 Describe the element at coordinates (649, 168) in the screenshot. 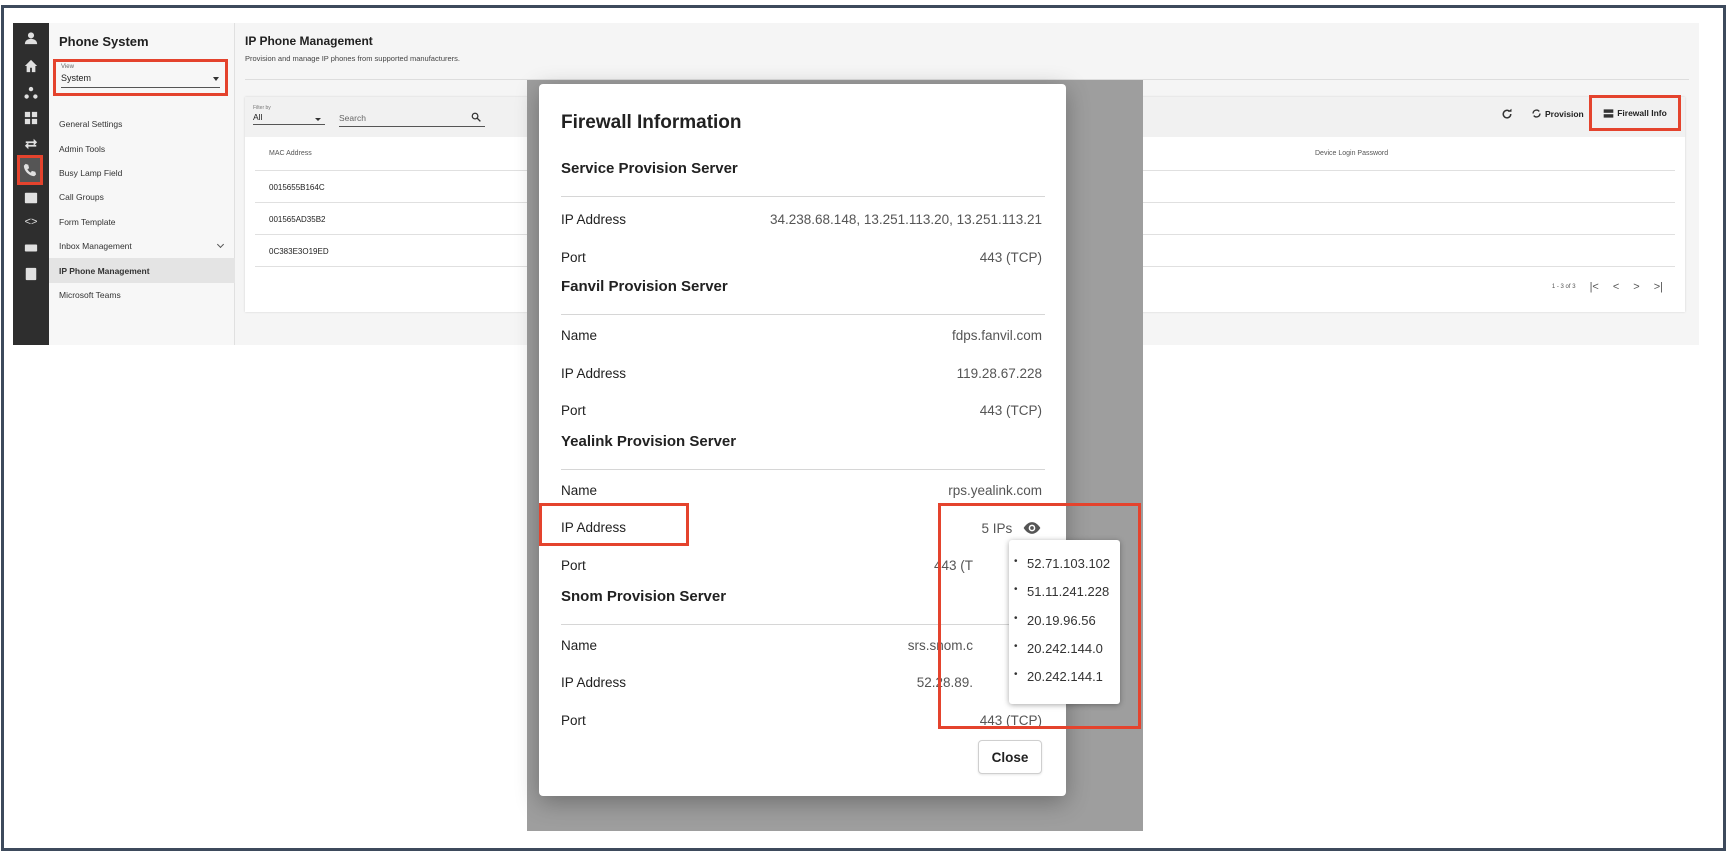

I see `section-title: Service Provision Server` at that location.